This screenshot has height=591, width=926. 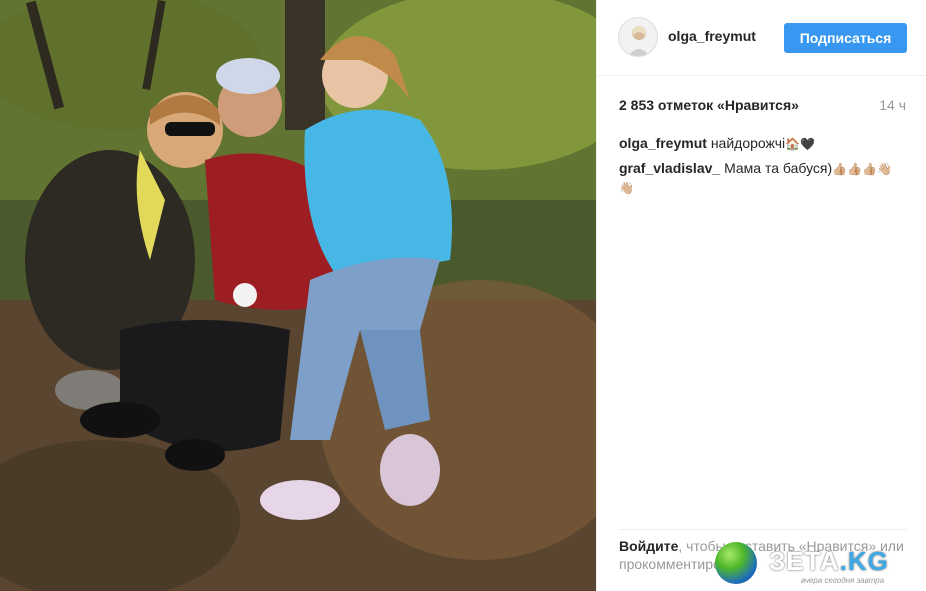 I want to click on comment-item: olga_freymut найдорожчі🏠🖤, so click(x=764, y=143).